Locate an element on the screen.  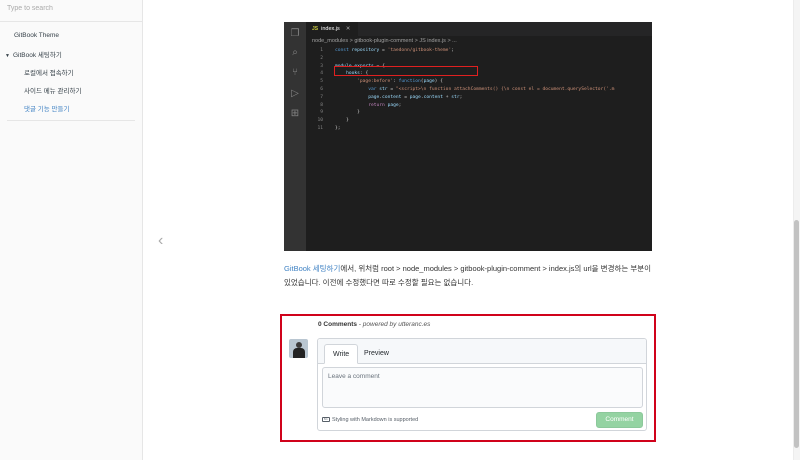
avatar is located at coordinates (298, 348).